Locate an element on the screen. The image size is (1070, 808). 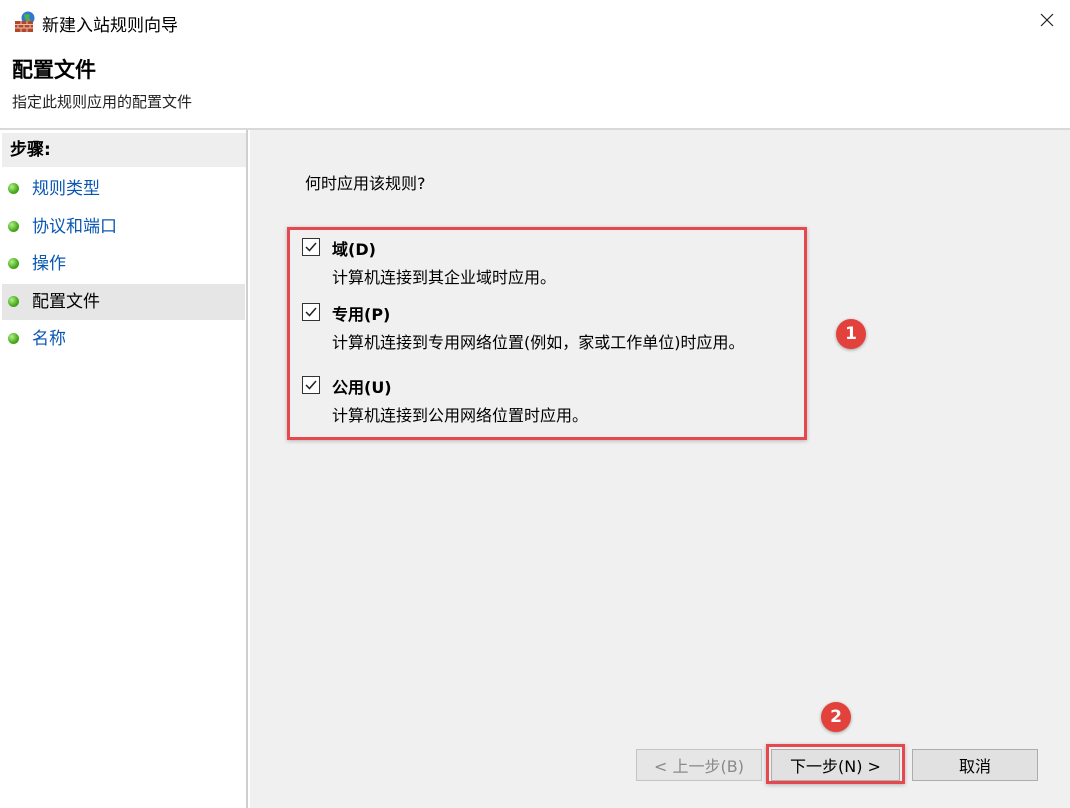
step-name: 名称 is located at coordinates (123, 339).